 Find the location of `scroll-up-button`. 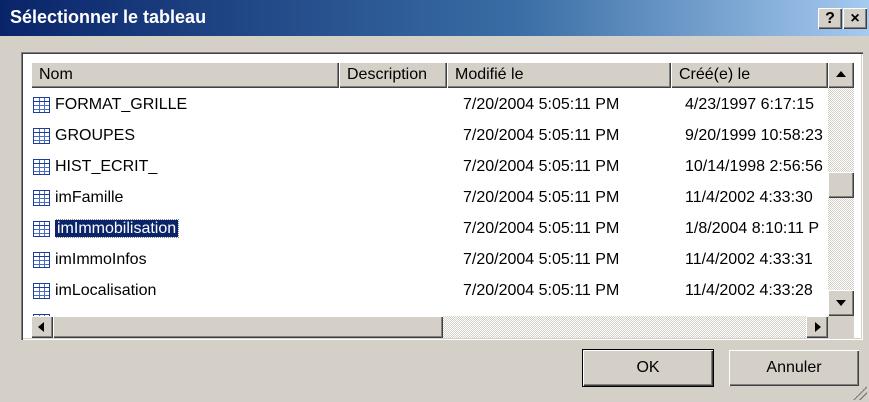

scroll-up-button is located at coordinates (841, 75).